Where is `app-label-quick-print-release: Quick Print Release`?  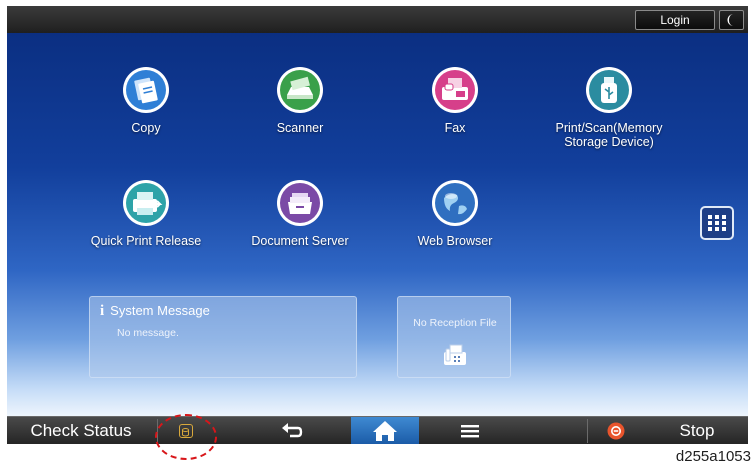 app-label-quick-print-release: Quick Print Release is located at coordinates (146, 241).